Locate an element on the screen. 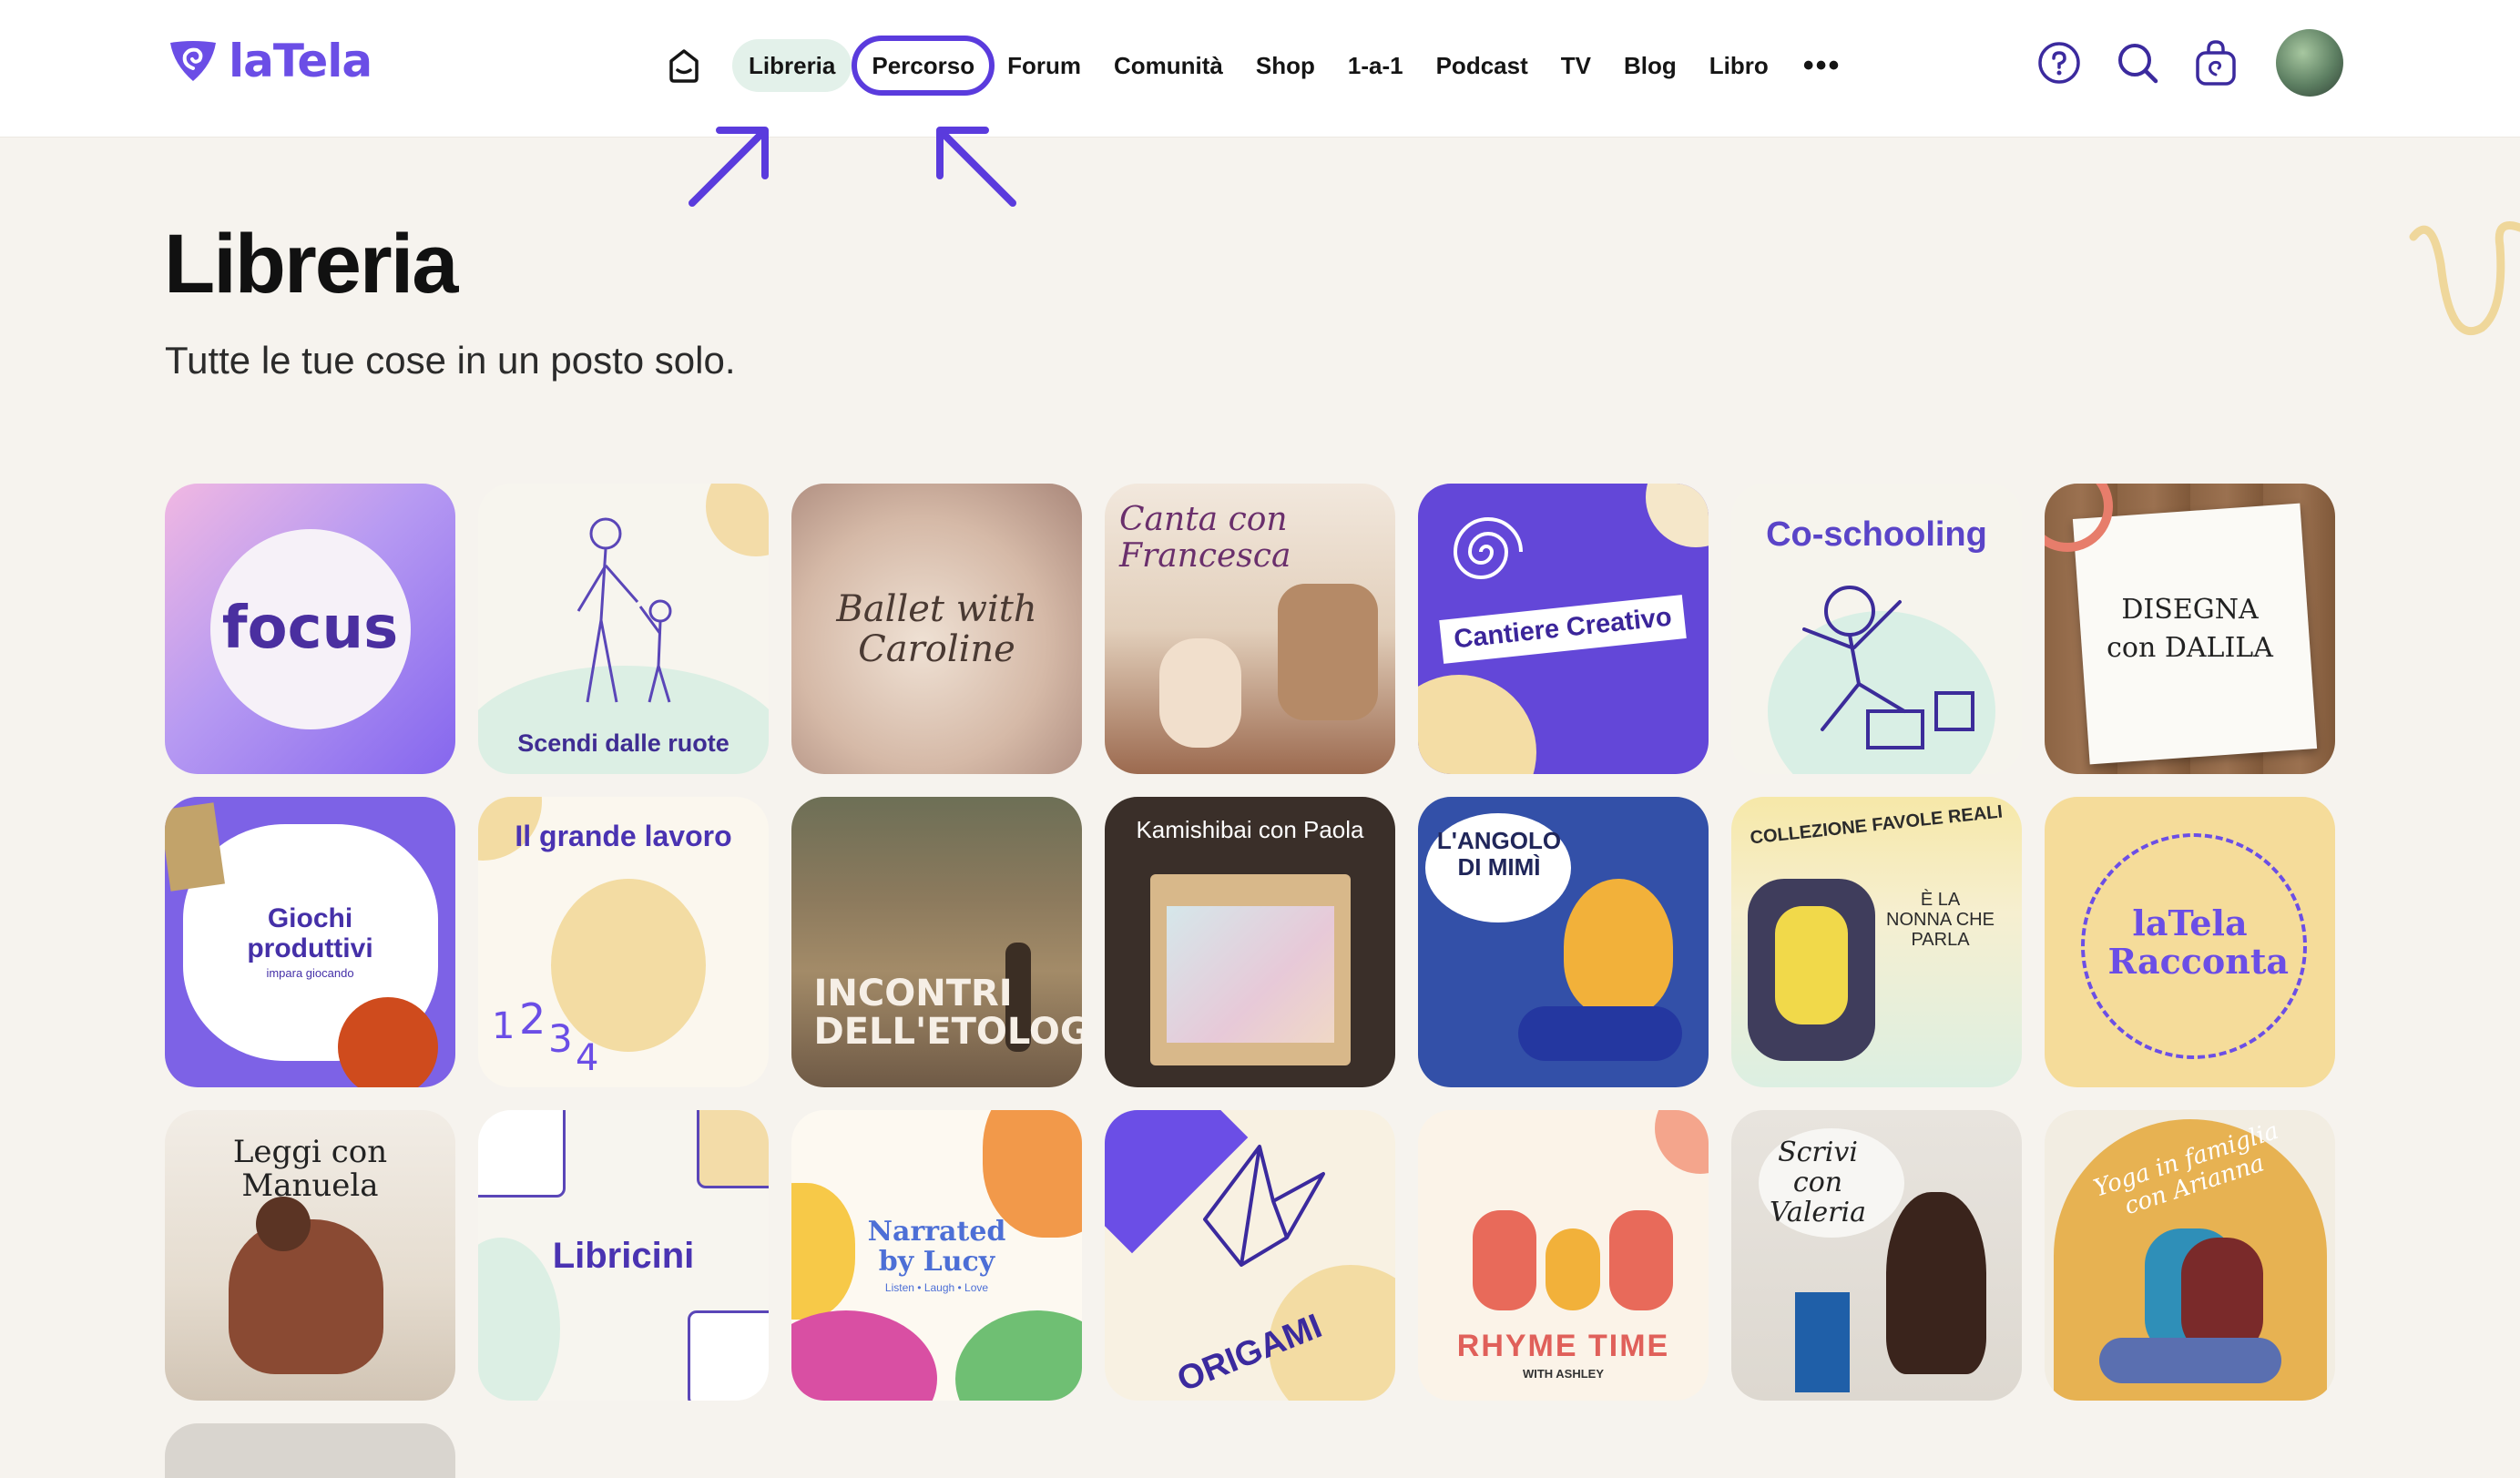  tile-angolo-di-mimi: L'ANGOLO DI MIMÌ is located at coordinates (1564, 942).